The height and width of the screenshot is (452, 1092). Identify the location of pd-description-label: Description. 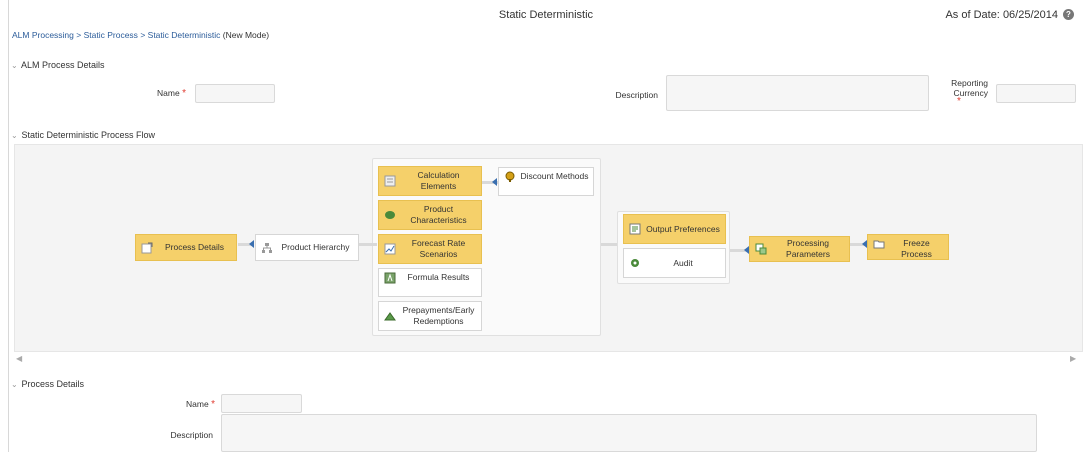
(191, 435).